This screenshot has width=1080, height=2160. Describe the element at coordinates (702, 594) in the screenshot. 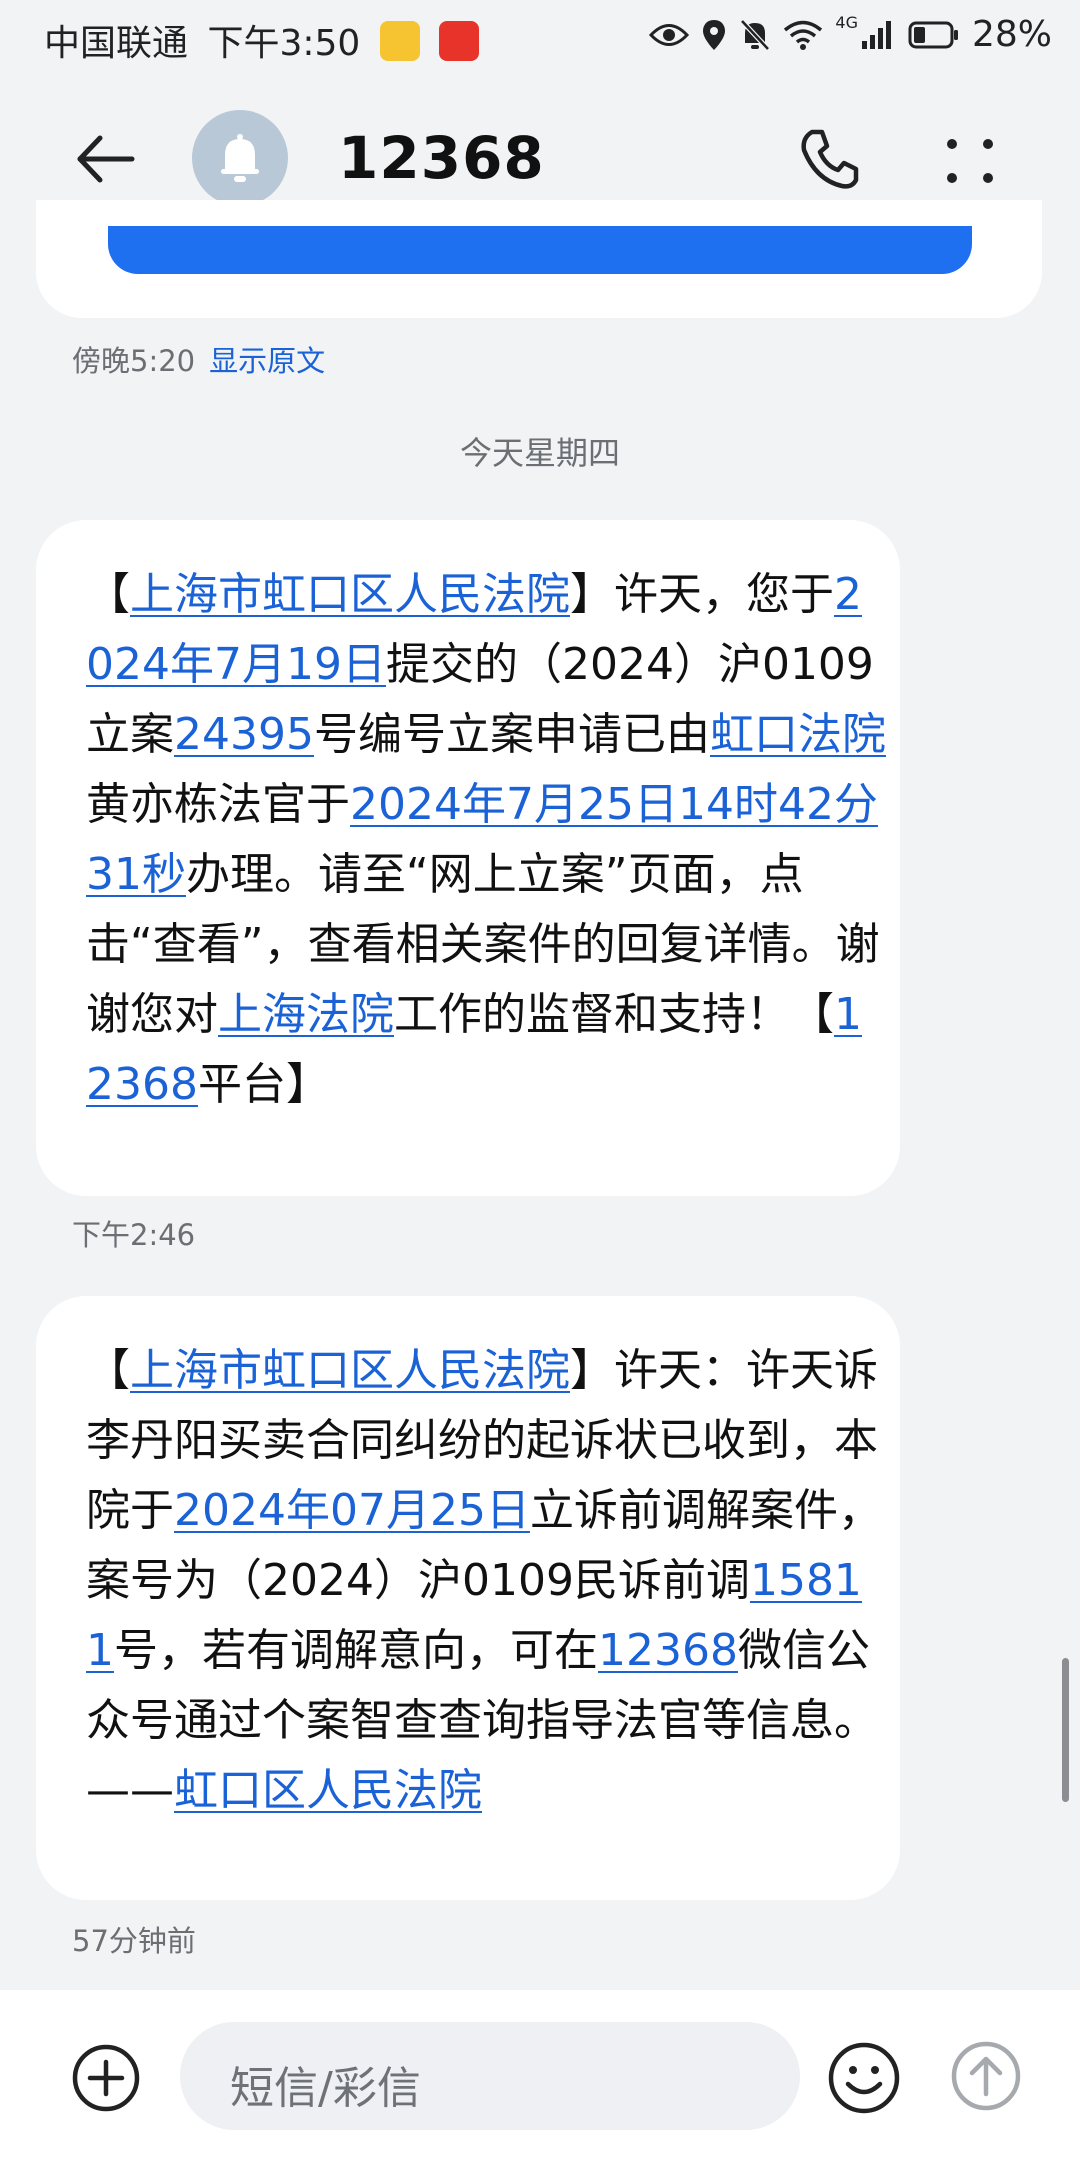

I see `message-text-segment: 】许天，您于` at that location.